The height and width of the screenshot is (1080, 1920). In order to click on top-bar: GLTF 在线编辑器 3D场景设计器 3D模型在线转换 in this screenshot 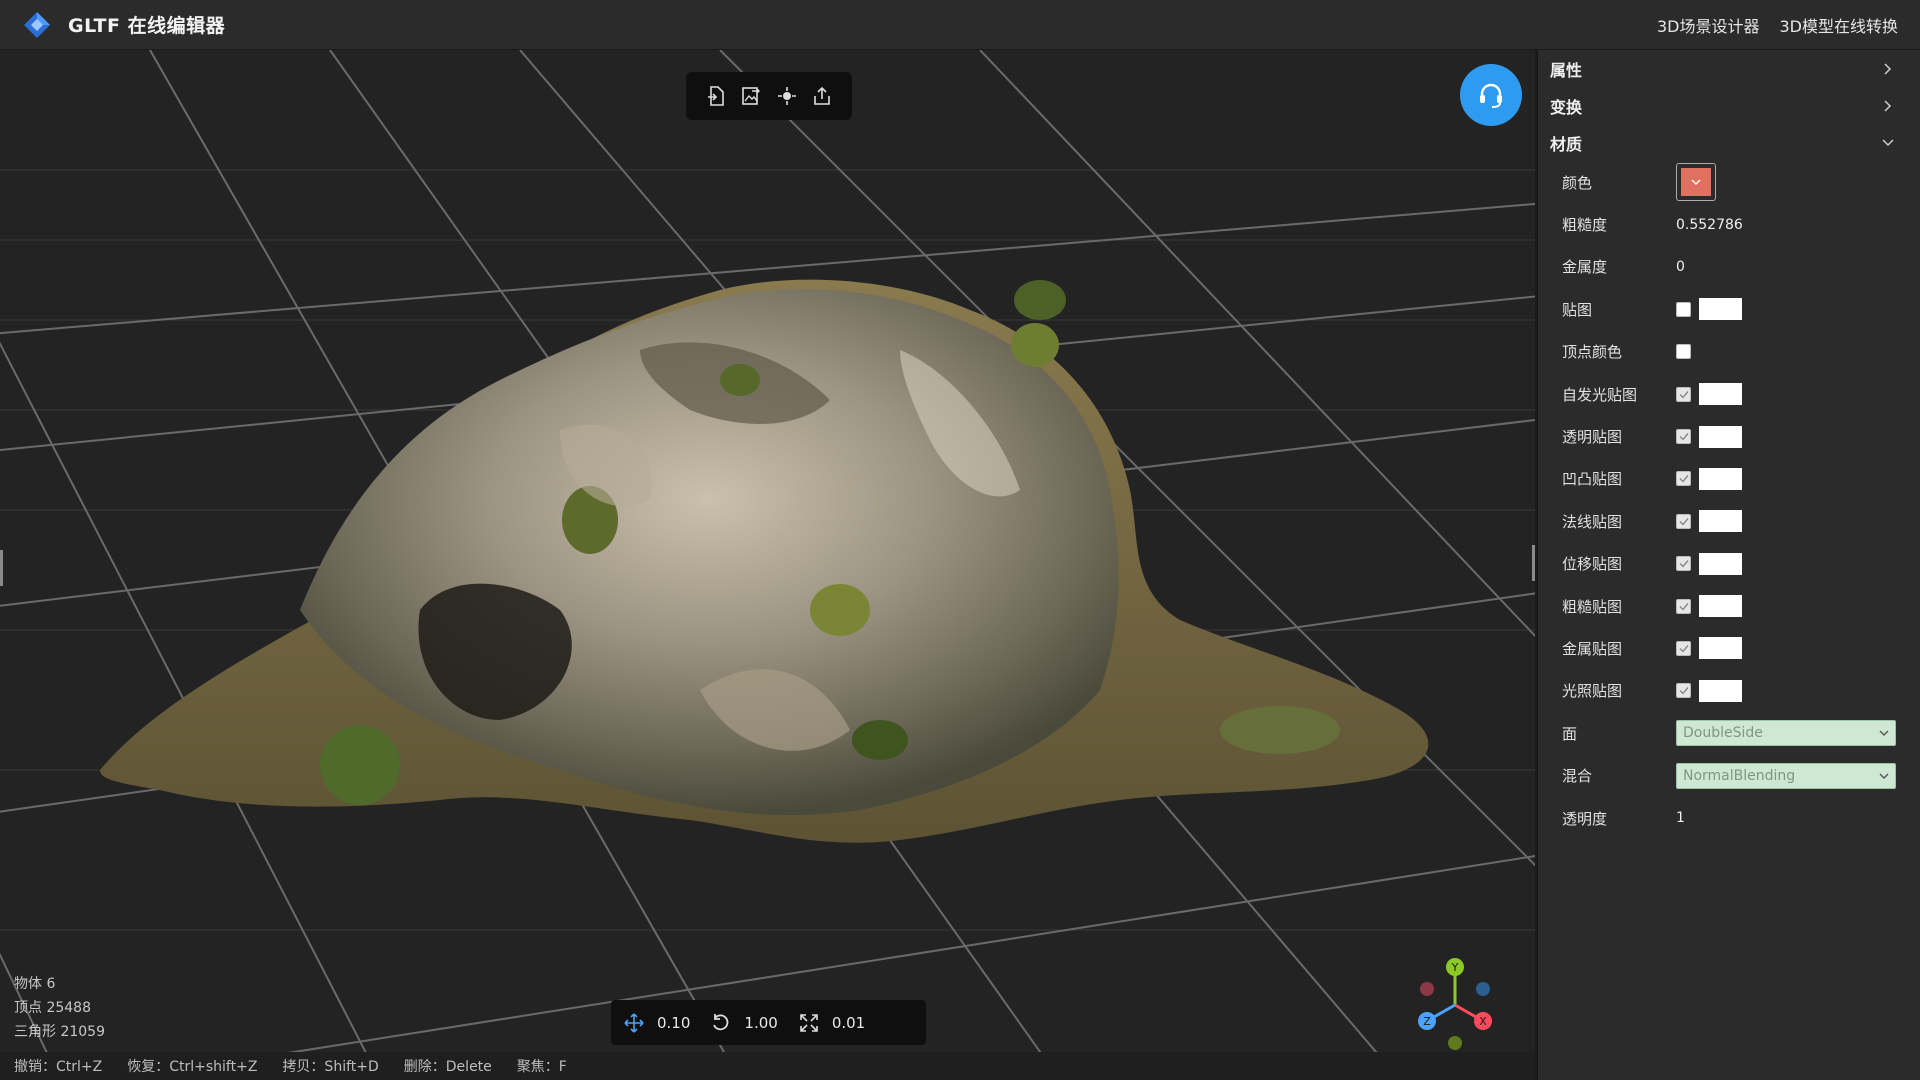, I will do `click(960, 25)`.